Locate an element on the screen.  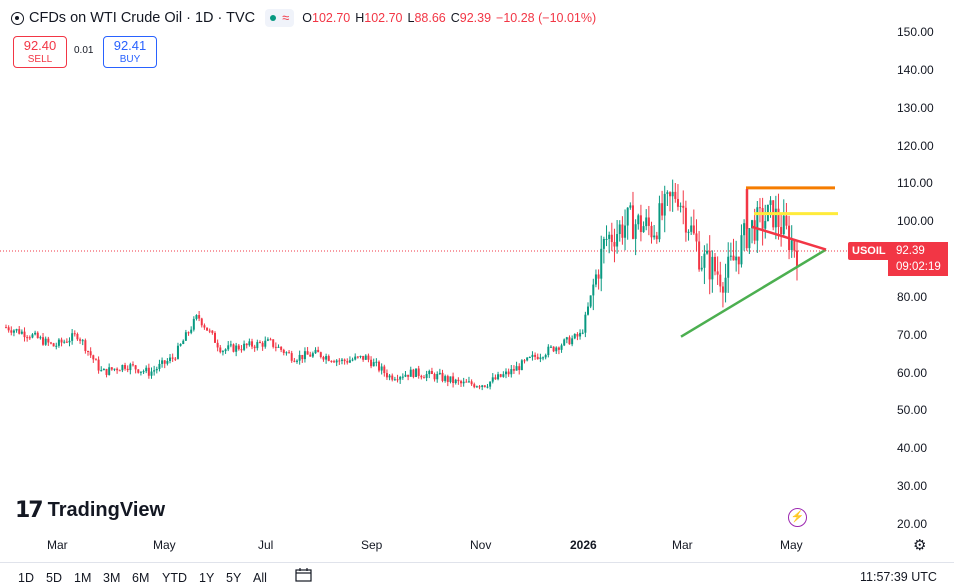
timeframe-1y: 1Y is located at coordinates (206, 578).